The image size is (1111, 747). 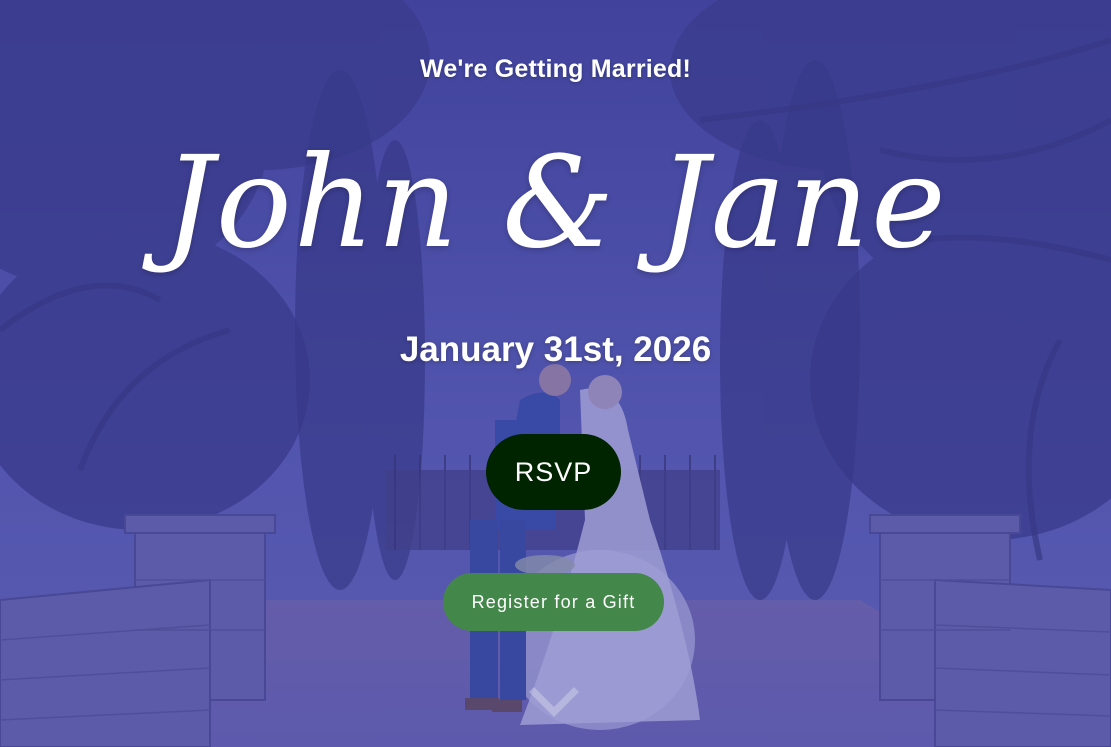 I want to click on announcement-heading: We're Getting Married!, so click(x=555, y=69).